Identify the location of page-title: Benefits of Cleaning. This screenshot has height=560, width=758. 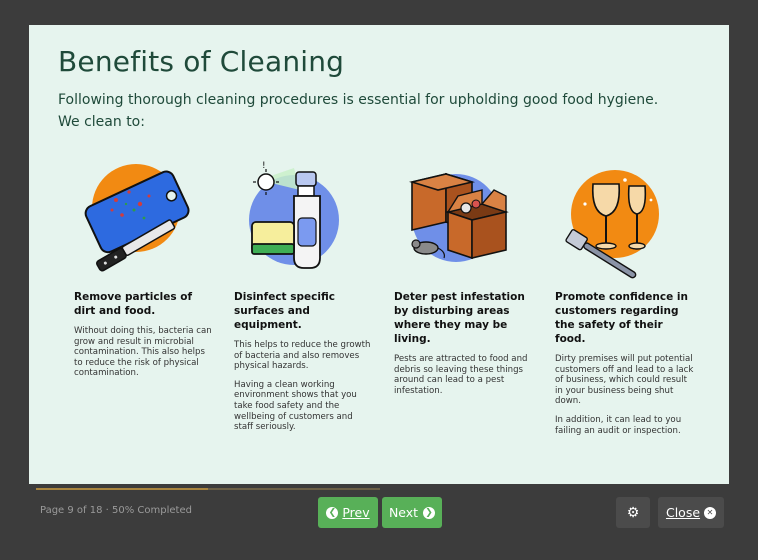
(201, 61).